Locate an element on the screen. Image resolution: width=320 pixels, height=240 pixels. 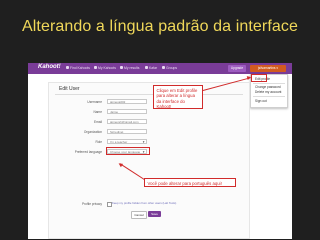
edit-profile-highlight is located at coordinates (259, 78).